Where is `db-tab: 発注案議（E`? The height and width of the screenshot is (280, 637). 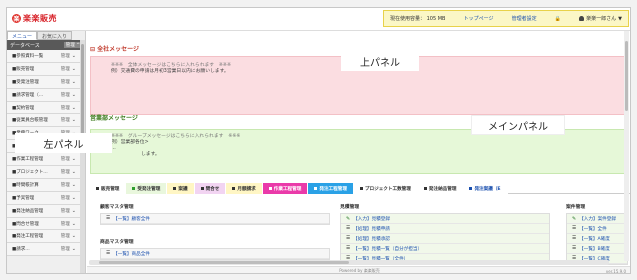
db-tab: 発注案議（E is located at coordinates (485, 188).